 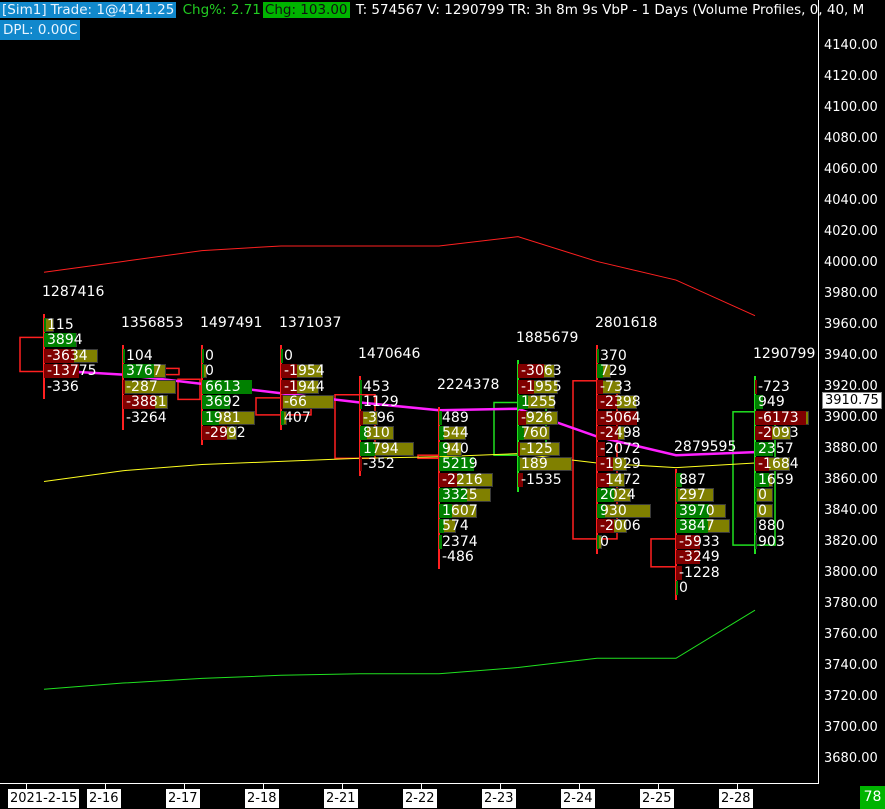 I want to click on delta-value: -1684, so click(x=778, y=464).